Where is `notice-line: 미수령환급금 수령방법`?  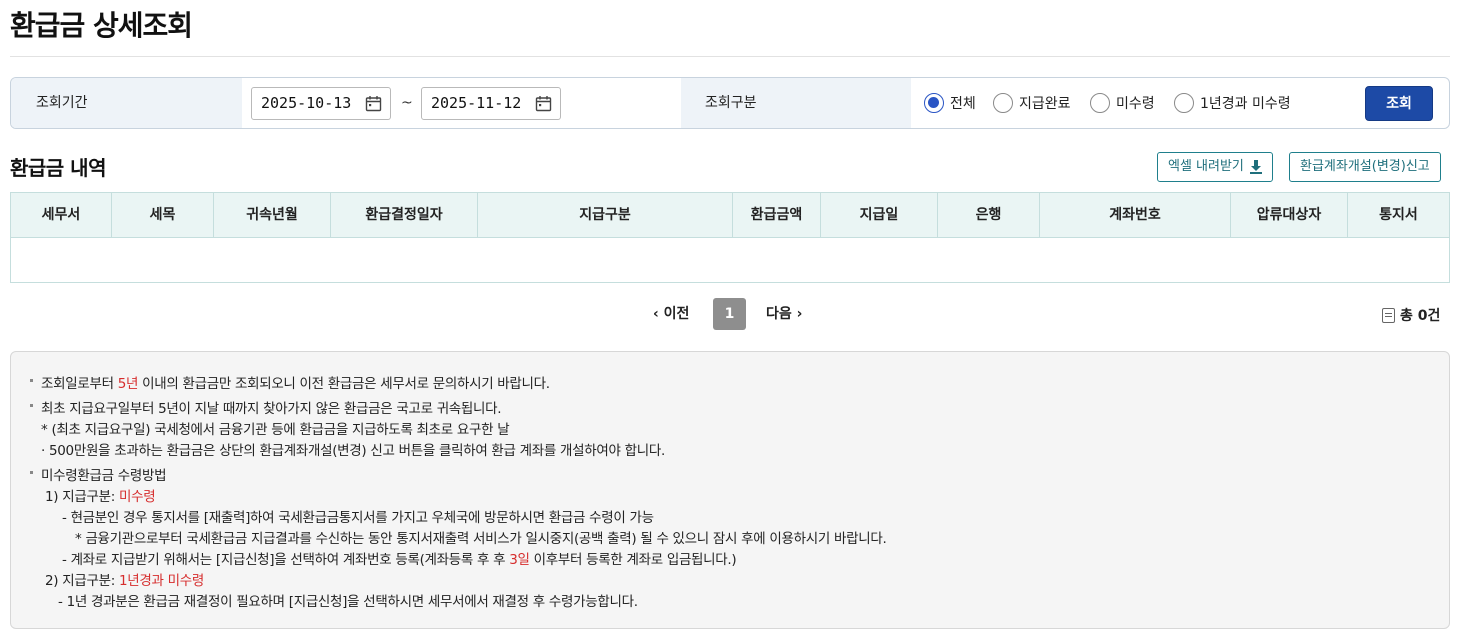 notice-line: 미수령환급금 수령방법 is located at coordinates (104, 476).